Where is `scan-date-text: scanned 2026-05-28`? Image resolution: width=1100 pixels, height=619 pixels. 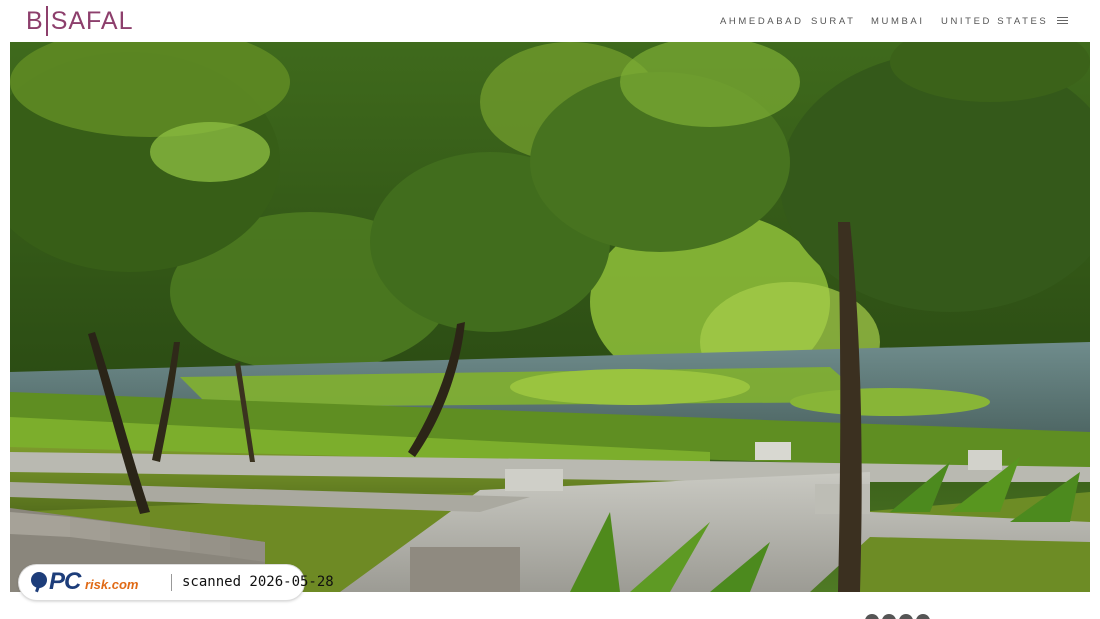 scan-date-text: scanned 2026-05-28 is located at coordinates (258, 582).